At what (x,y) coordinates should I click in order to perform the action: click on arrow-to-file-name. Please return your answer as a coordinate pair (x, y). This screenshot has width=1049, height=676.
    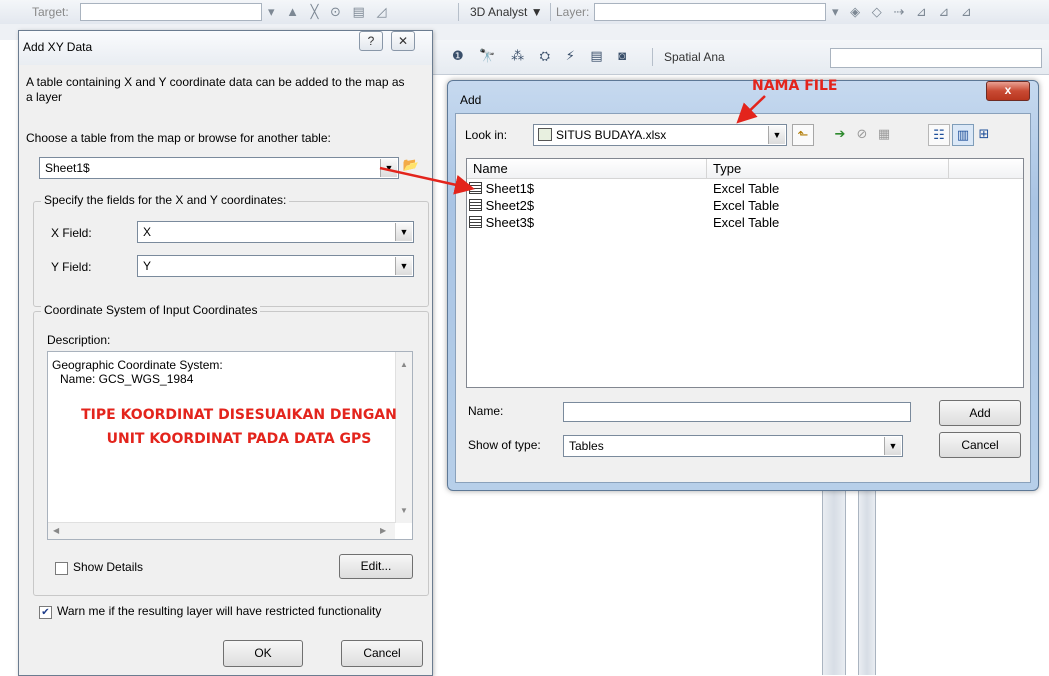
    Looking at the image, I should click on (751, 109).